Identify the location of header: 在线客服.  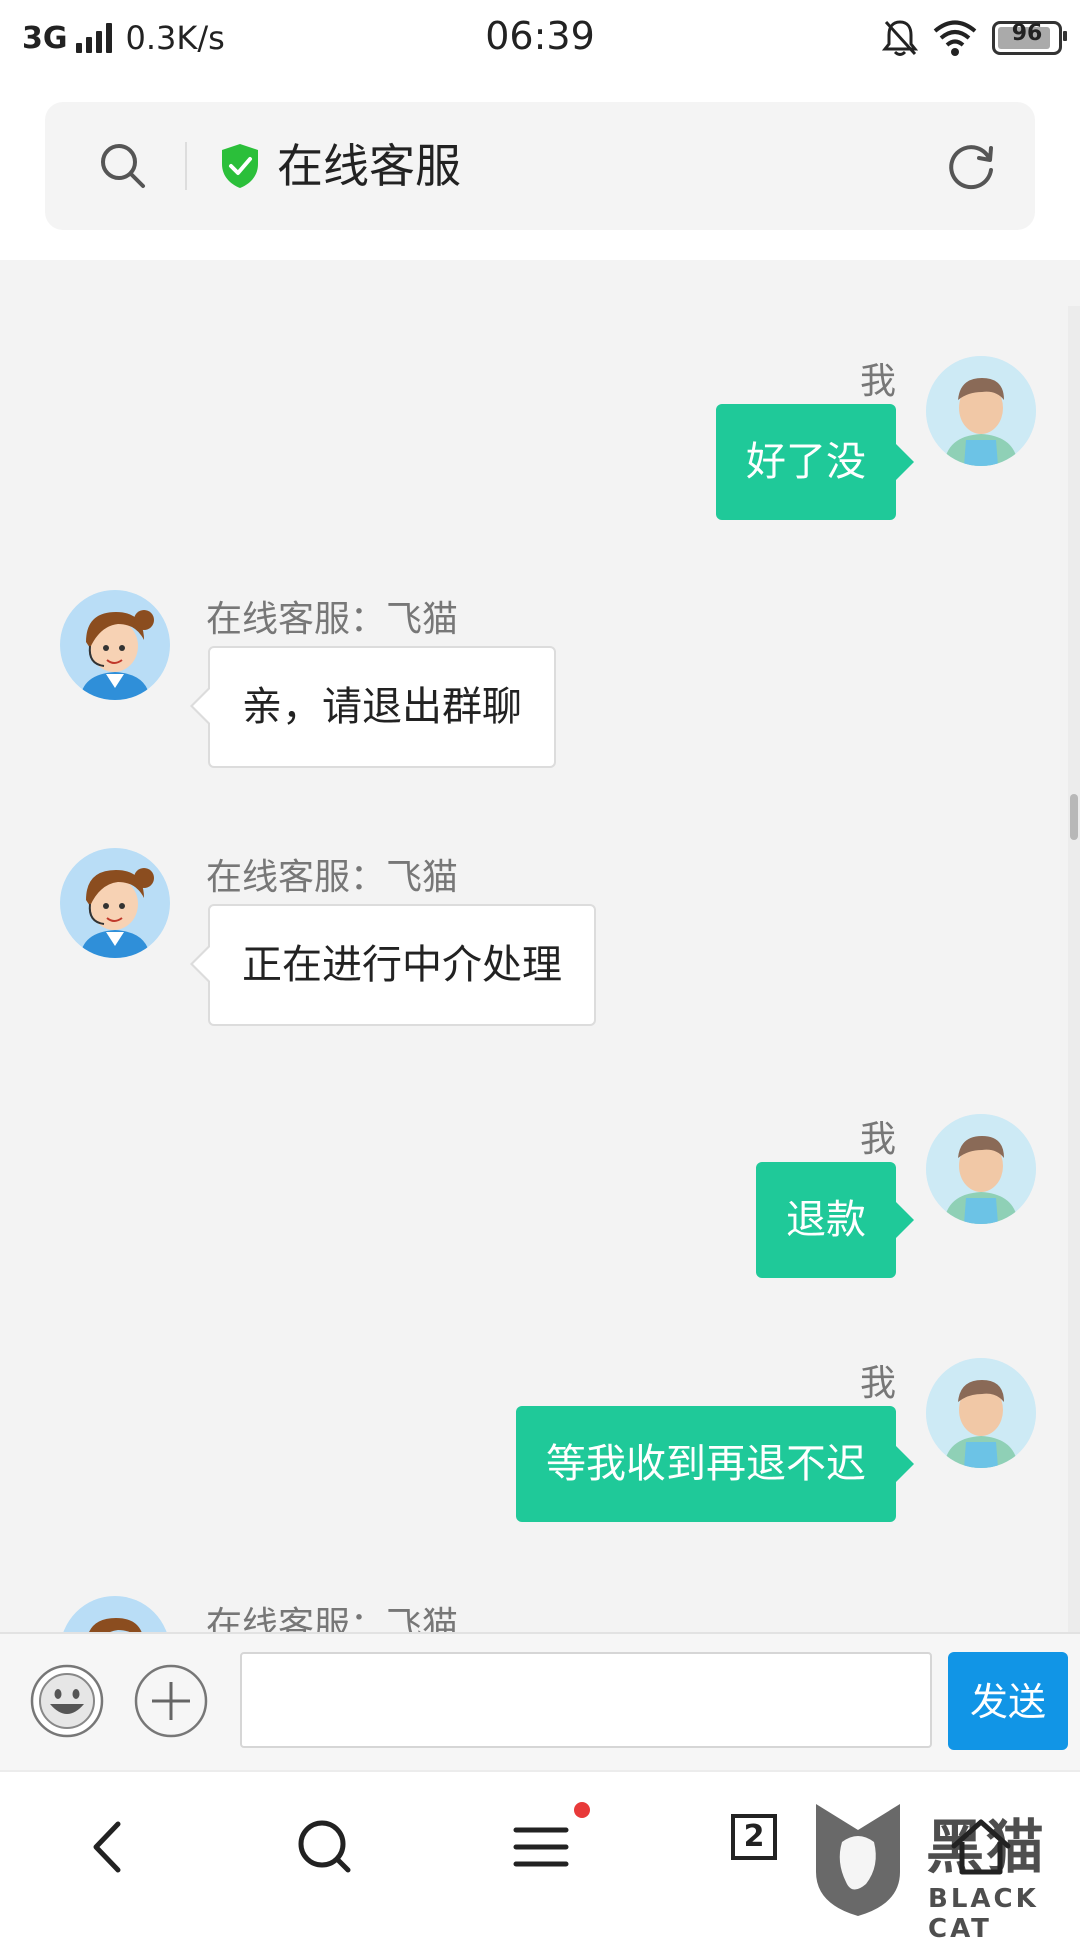
(540, 169).